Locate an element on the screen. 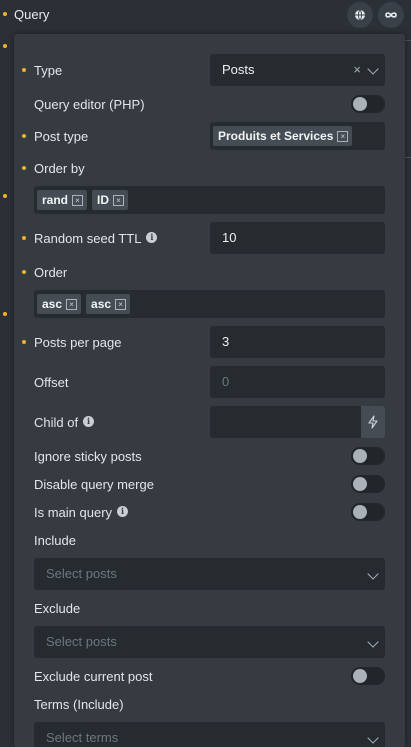 The height and width of the screenshot is (747, 411). query-loop-button is located at coordinates (391, 15).